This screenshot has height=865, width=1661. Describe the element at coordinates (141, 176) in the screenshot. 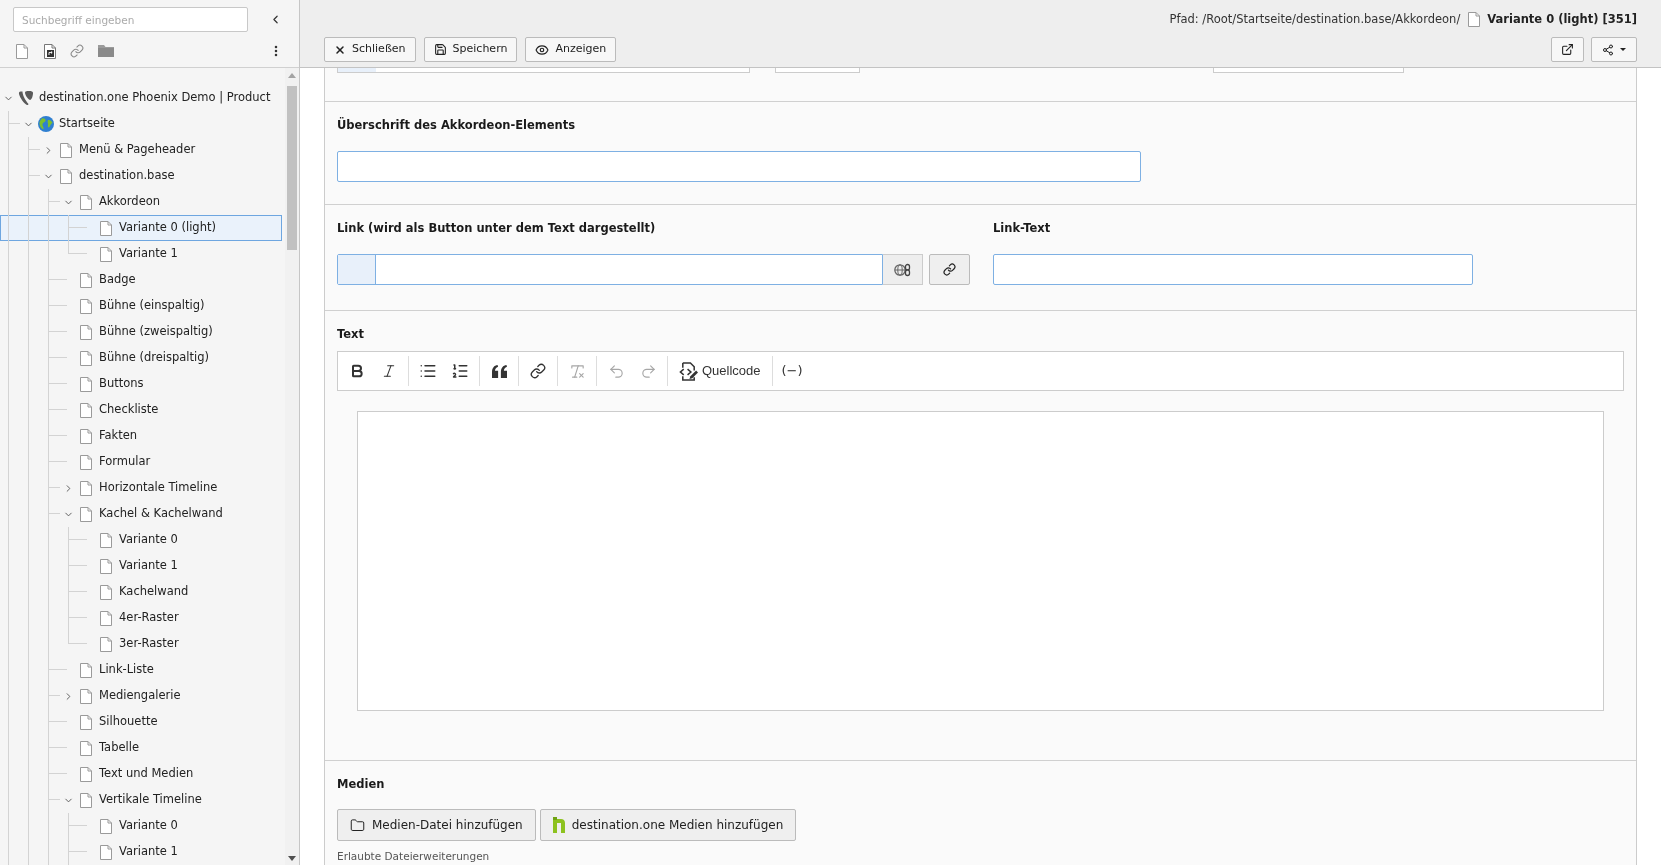

I see `tree-item: destination.base` at that location.